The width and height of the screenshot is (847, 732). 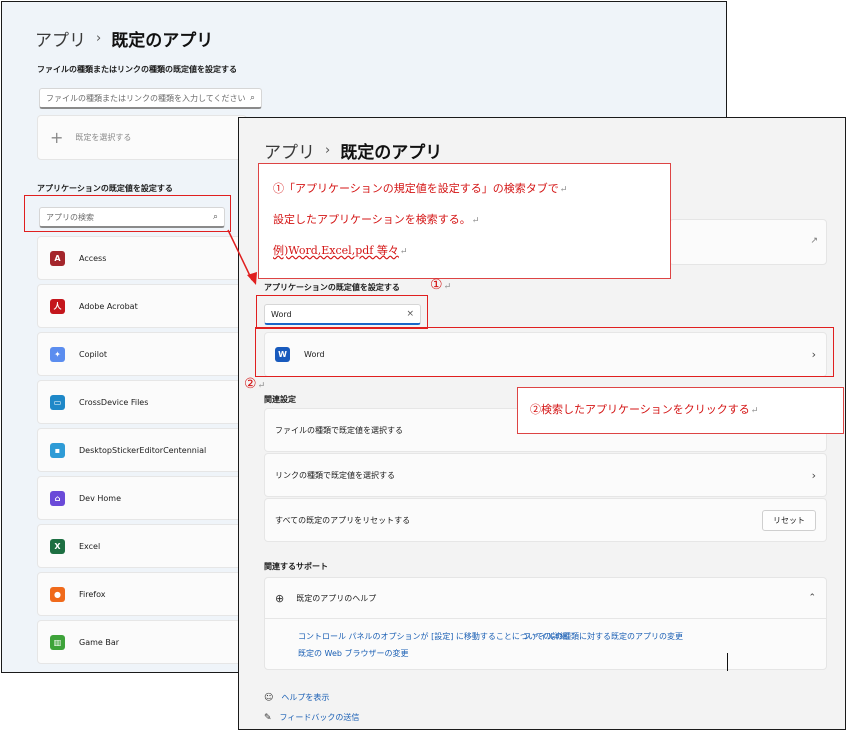 What do you see at coordinates (342, 312) in the screenshot?
I see `highlight-word-search` at bounding box center [342, 312].